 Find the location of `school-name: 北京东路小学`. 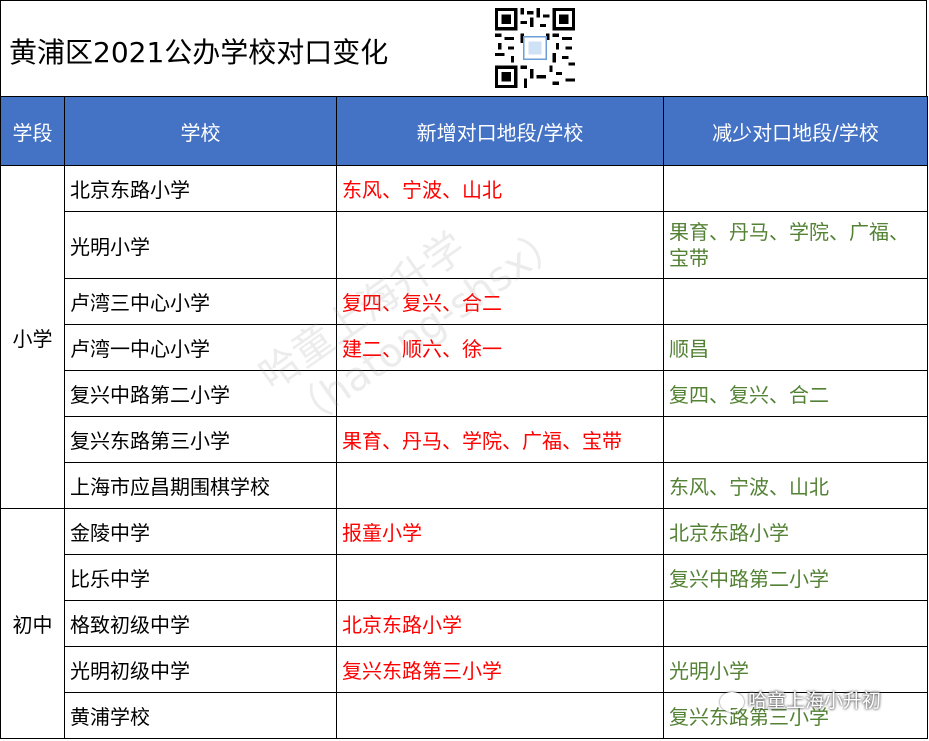

school-name: 北京东路小学 is located at coordinates (200, 188).